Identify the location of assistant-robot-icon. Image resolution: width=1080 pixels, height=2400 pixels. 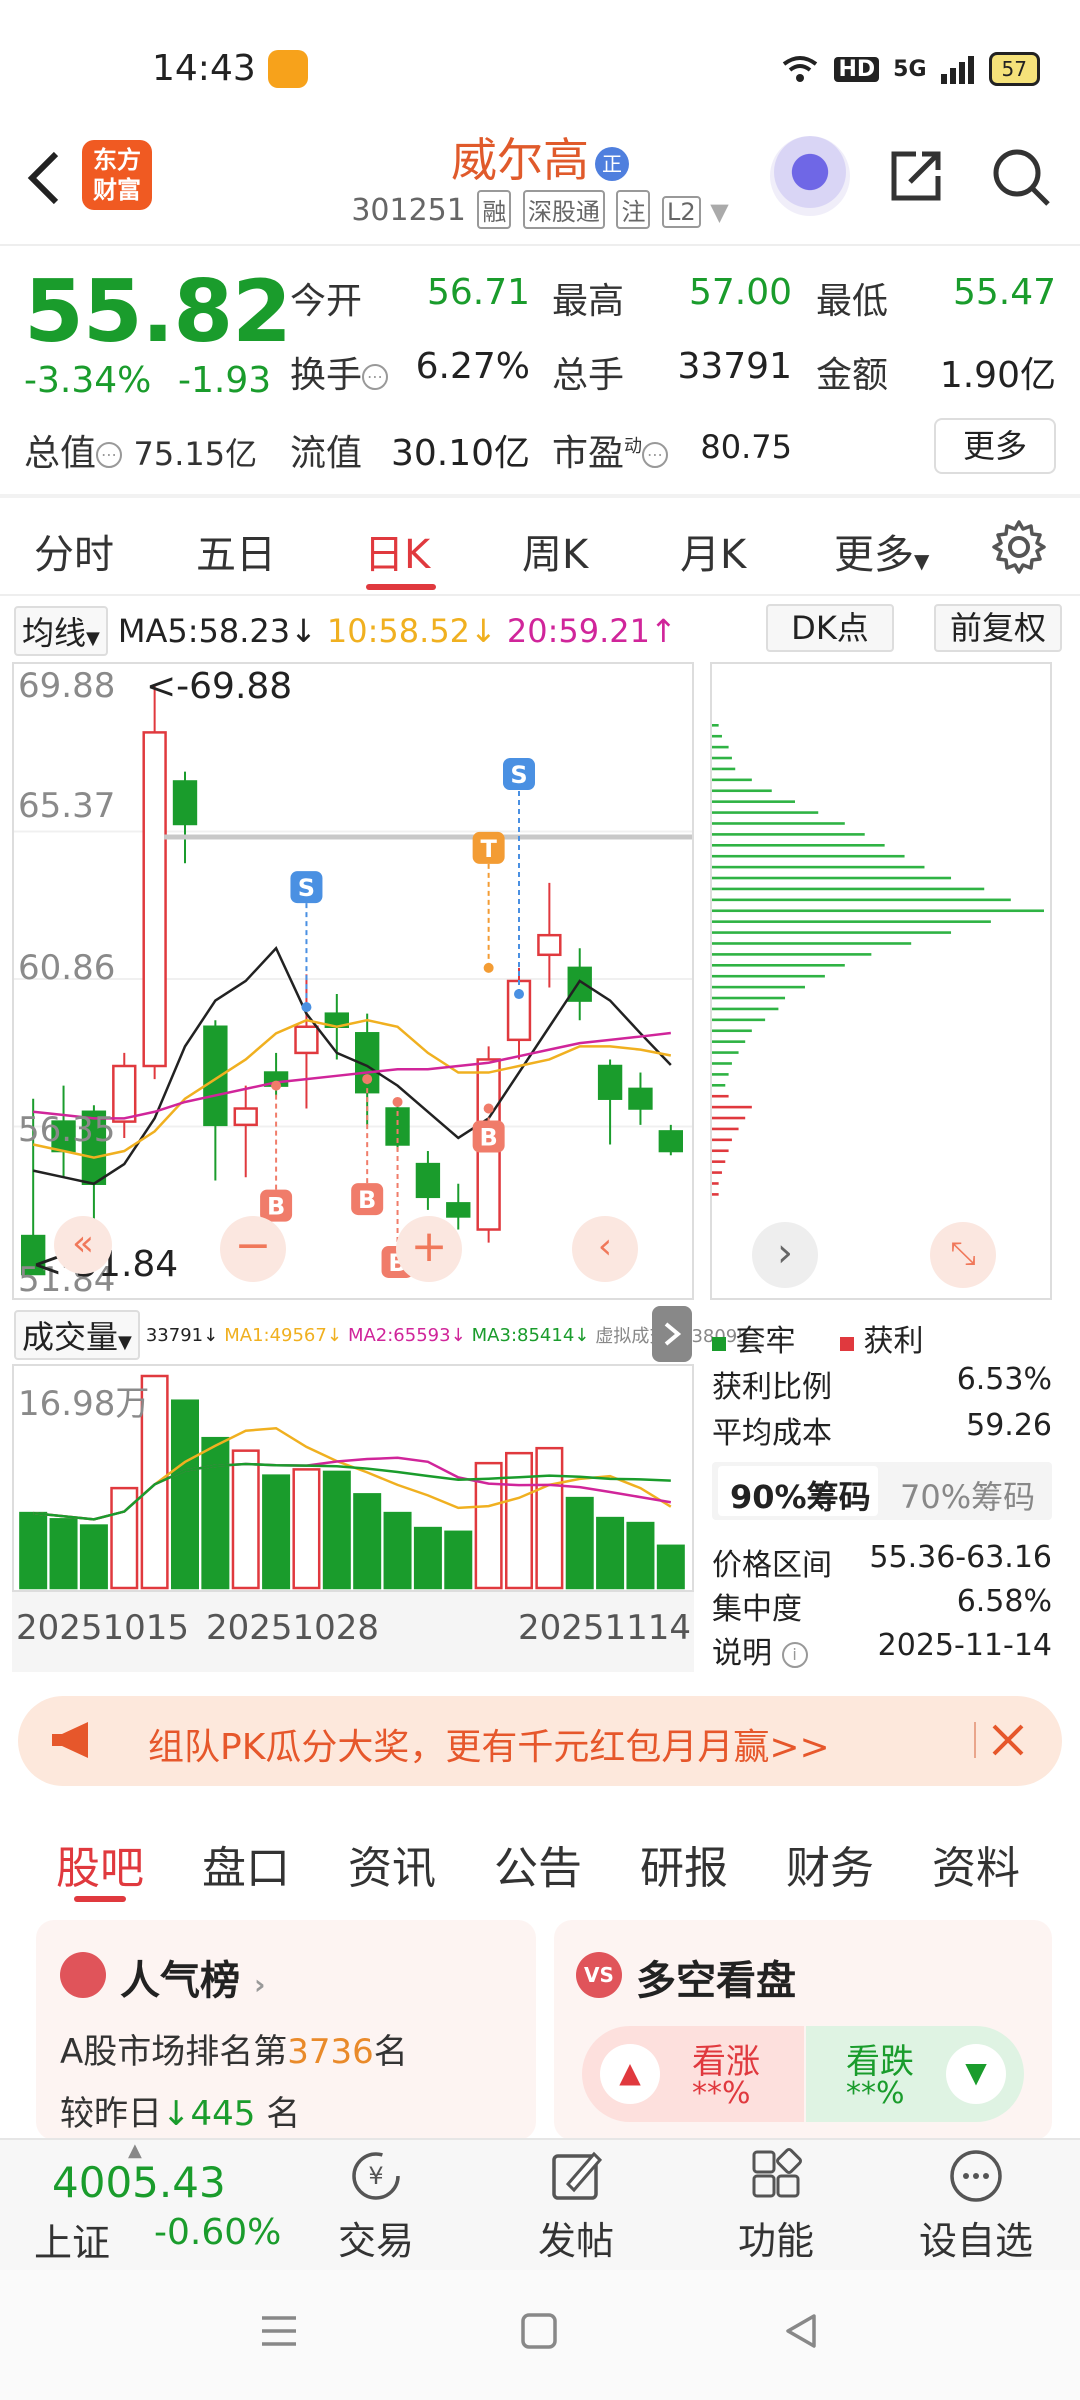
(810, 176).